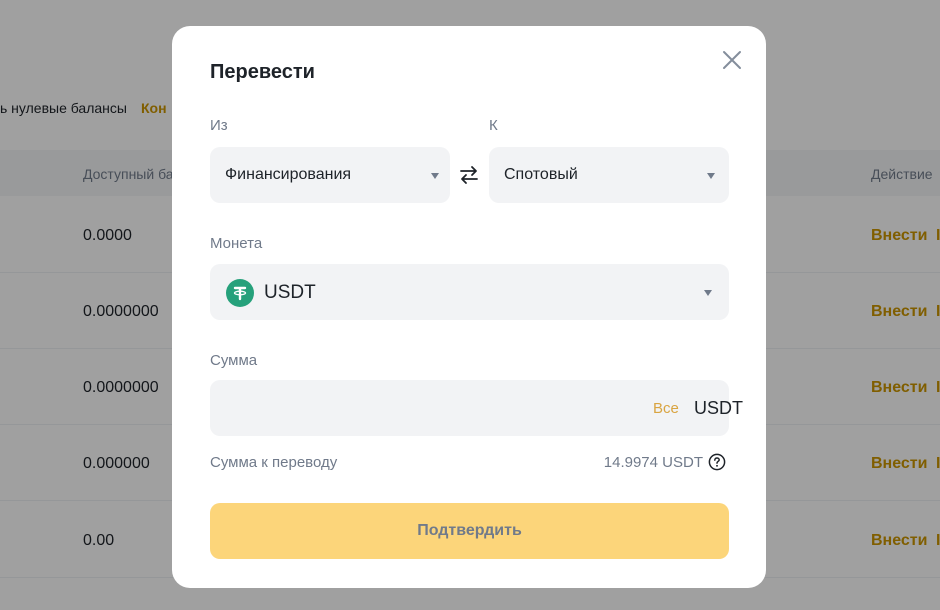 This screenshot has width=940, height=610. I want to click on question-circle-icon, so click(717, 462).